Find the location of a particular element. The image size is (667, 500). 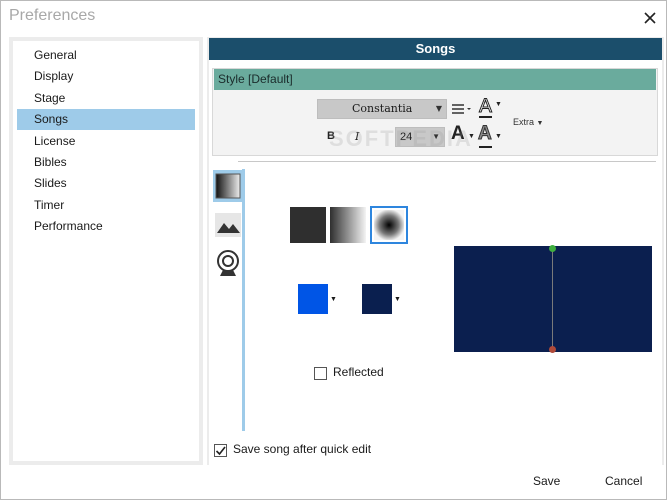

sidebar-item-songs: Songs is located at coordinates (106, 119).